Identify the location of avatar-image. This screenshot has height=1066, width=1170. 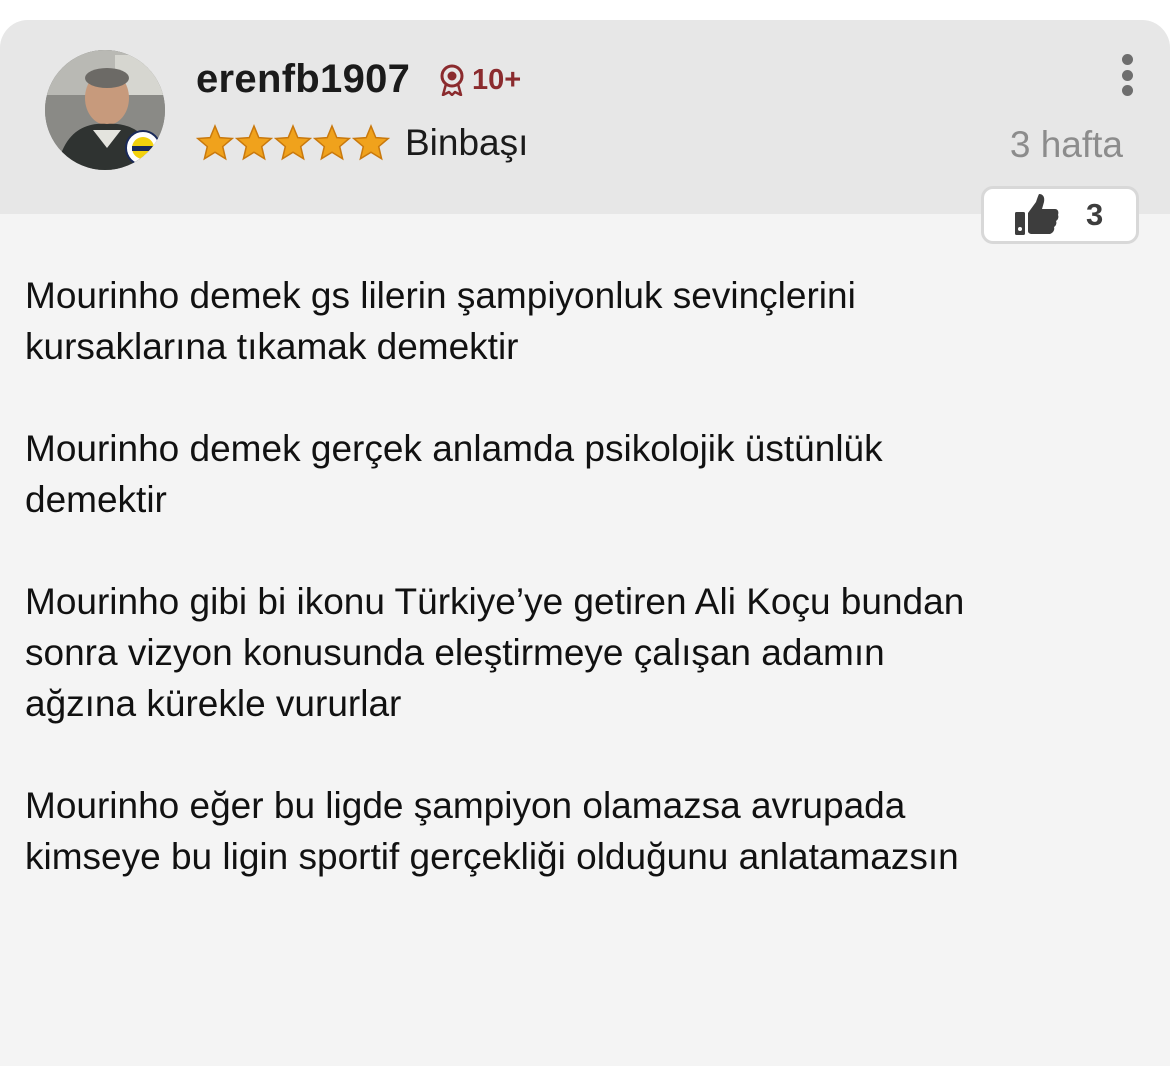
(105, 110).